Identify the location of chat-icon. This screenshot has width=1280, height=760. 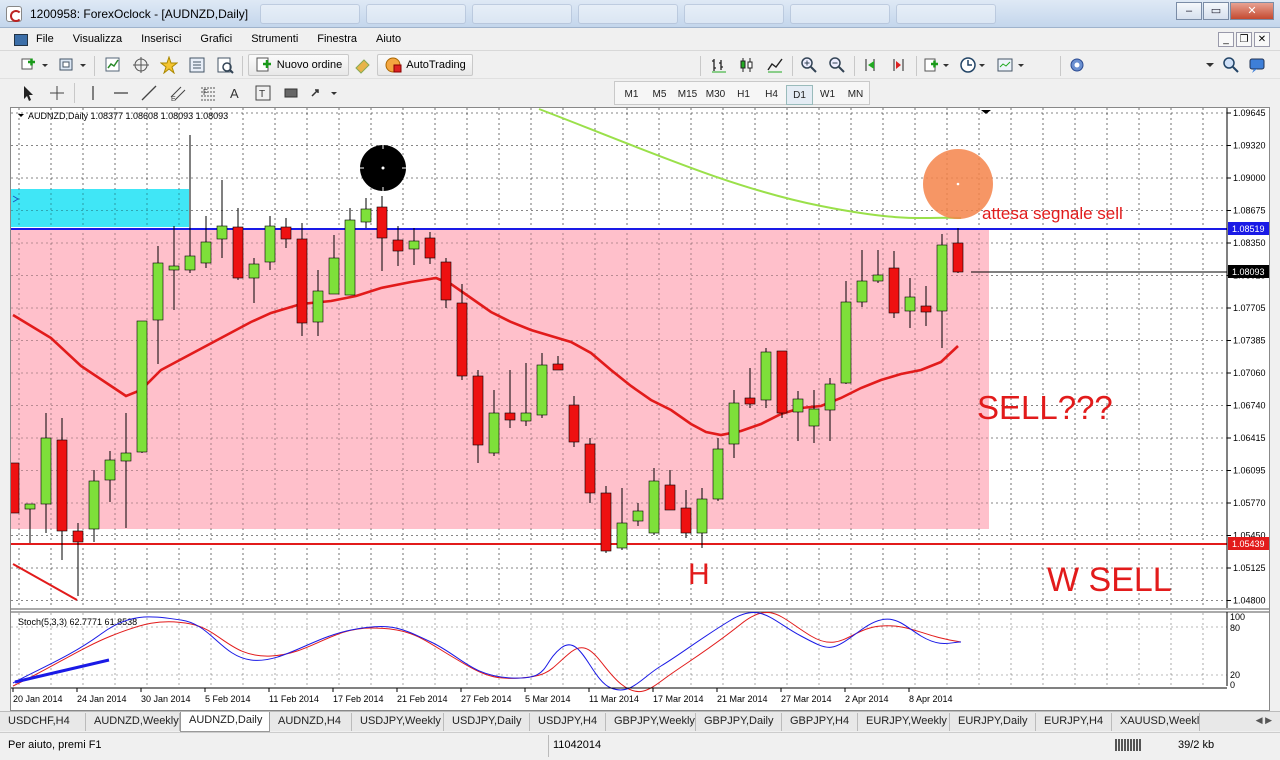
(1257, 65).